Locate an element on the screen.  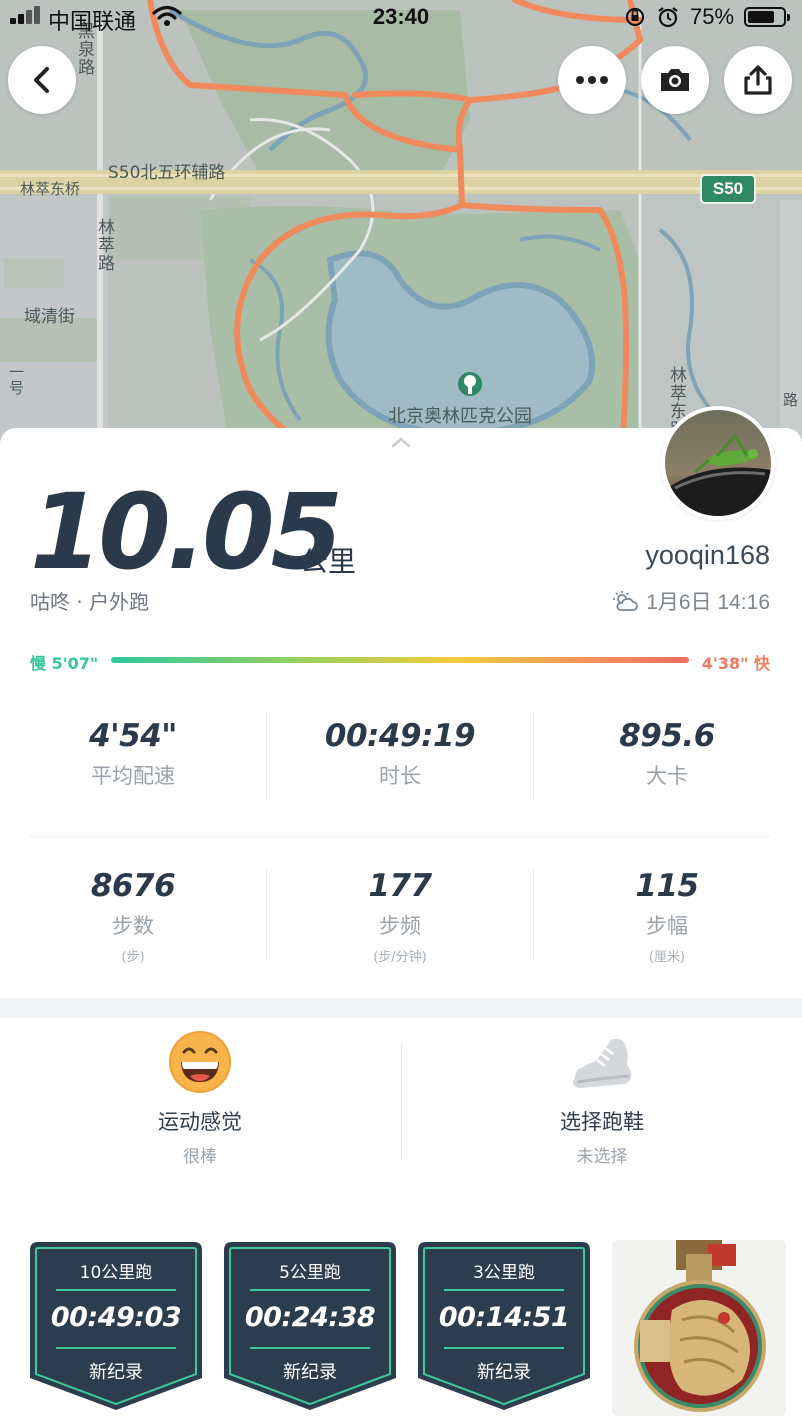
stat-label: 大卡 is located at coordinates (667, 776).